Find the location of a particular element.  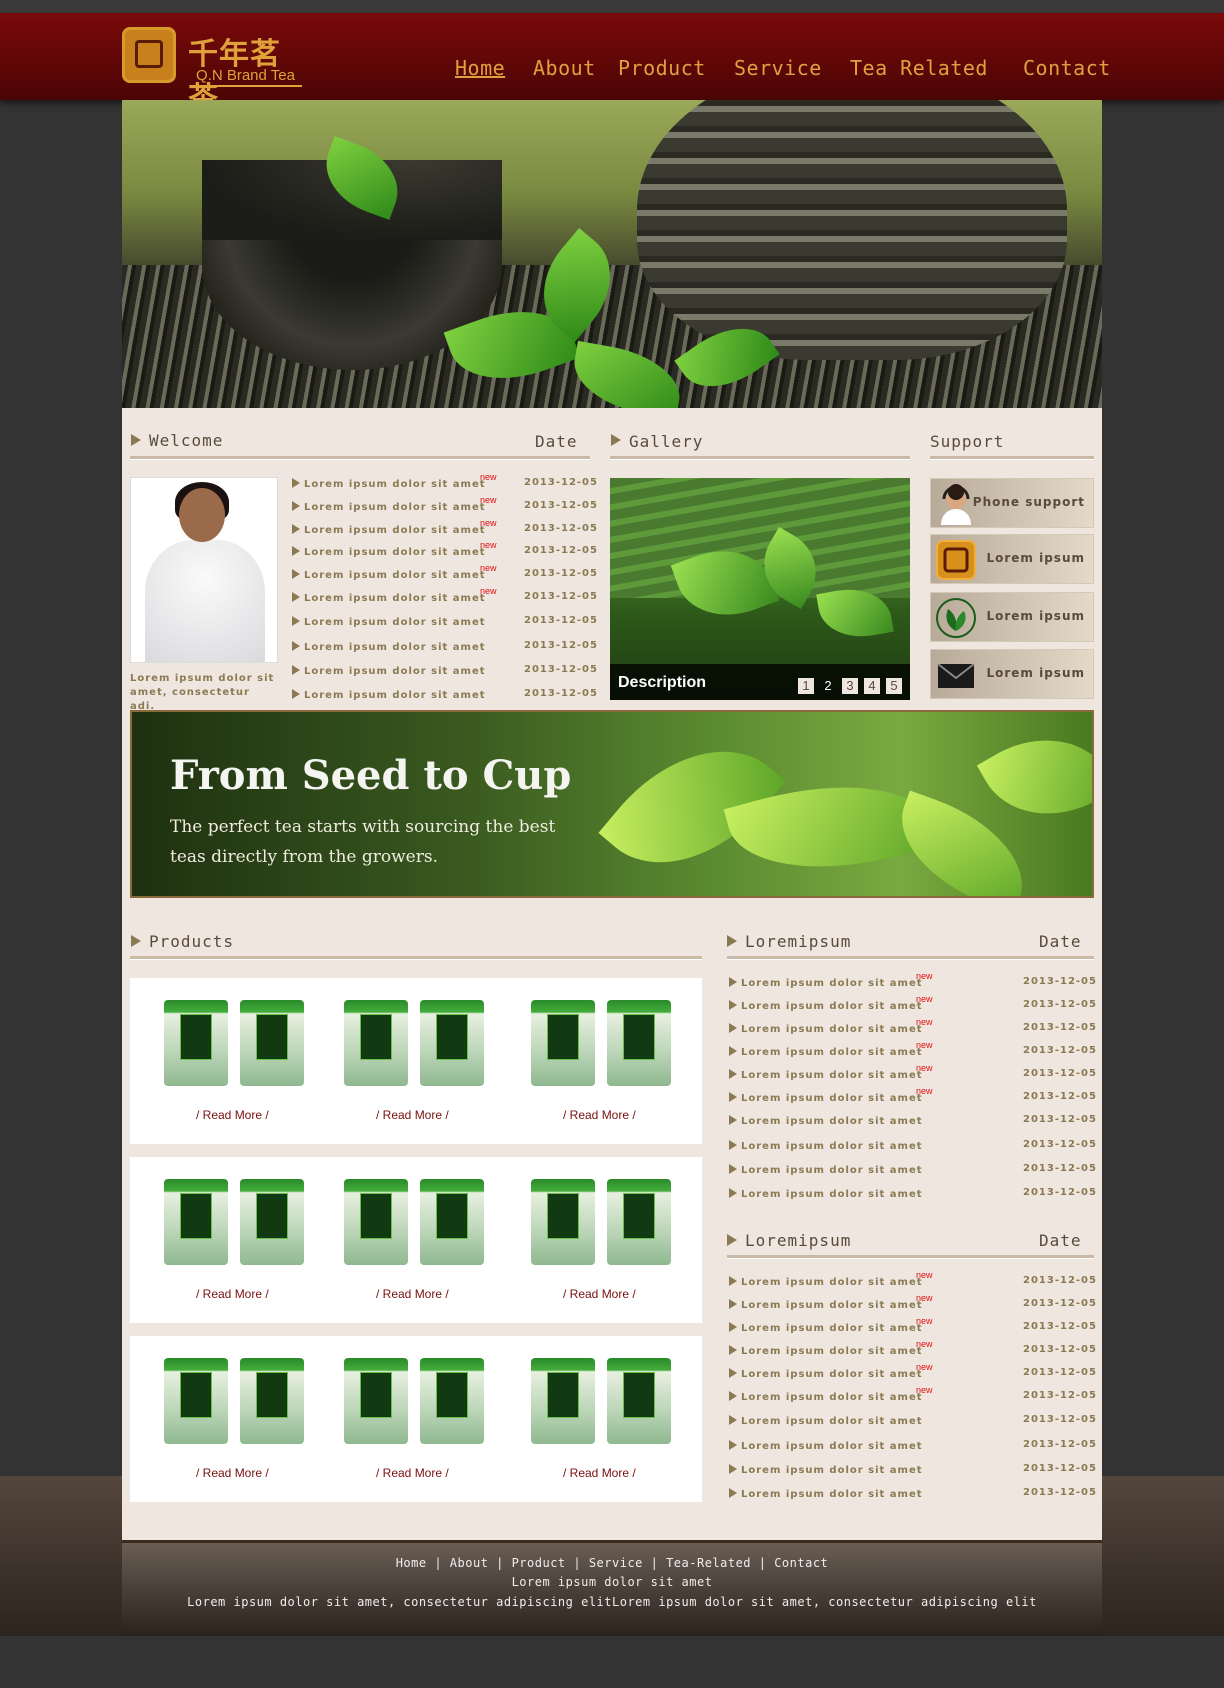

brand-logo: 千年茗茶 Q.N Brand Tea is located at coordinates (212, 71).